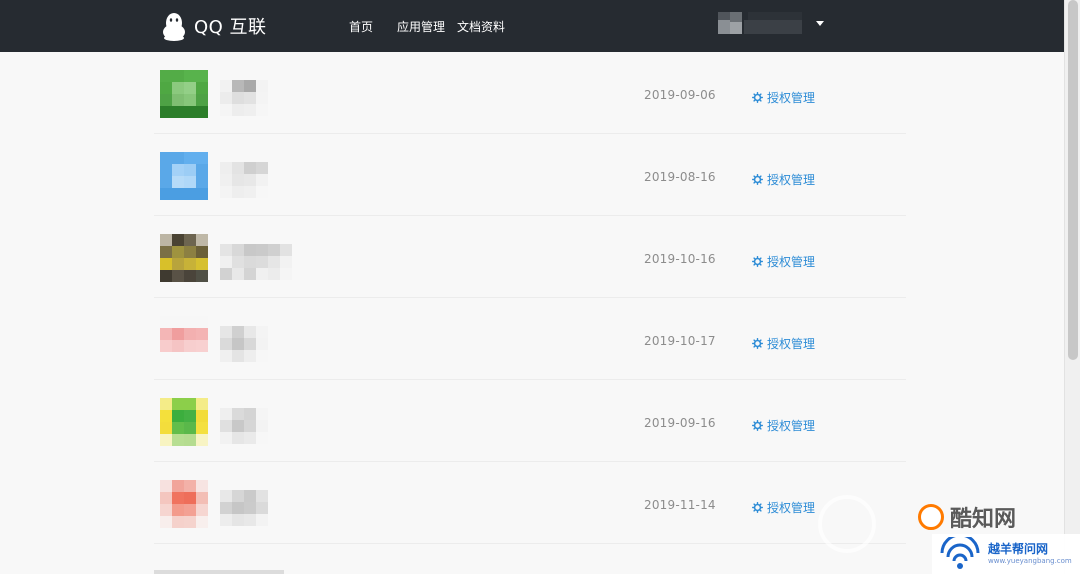  Describe the element at coordinates (530, 339) in the screenshot. I see `list-item: 2019-10-17 授权管理` at that location.